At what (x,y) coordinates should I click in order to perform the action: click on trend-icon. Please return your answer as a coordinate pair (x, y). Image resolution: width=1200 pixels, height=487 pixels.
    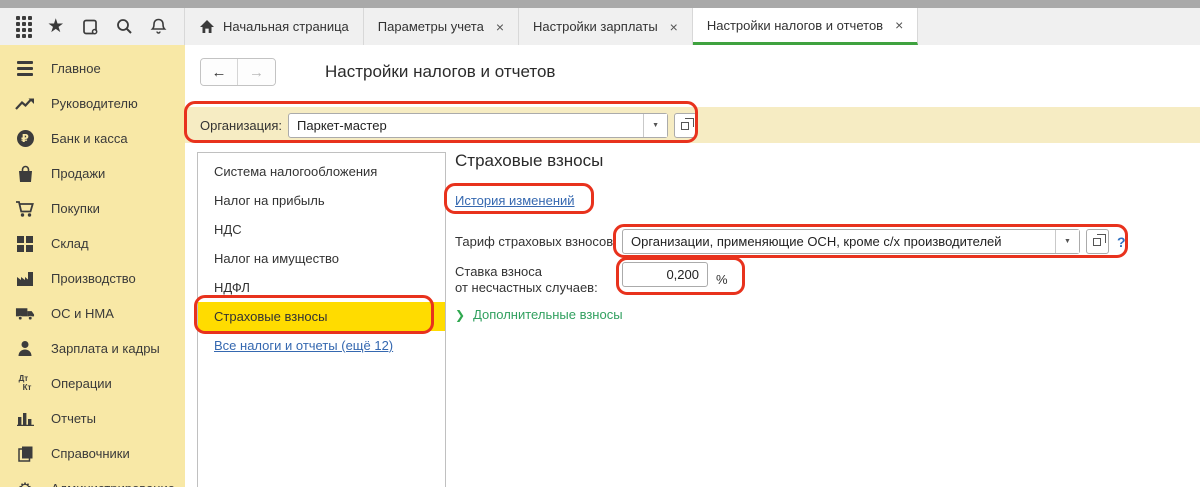
    Looking at the image, I should click on (25, 104).